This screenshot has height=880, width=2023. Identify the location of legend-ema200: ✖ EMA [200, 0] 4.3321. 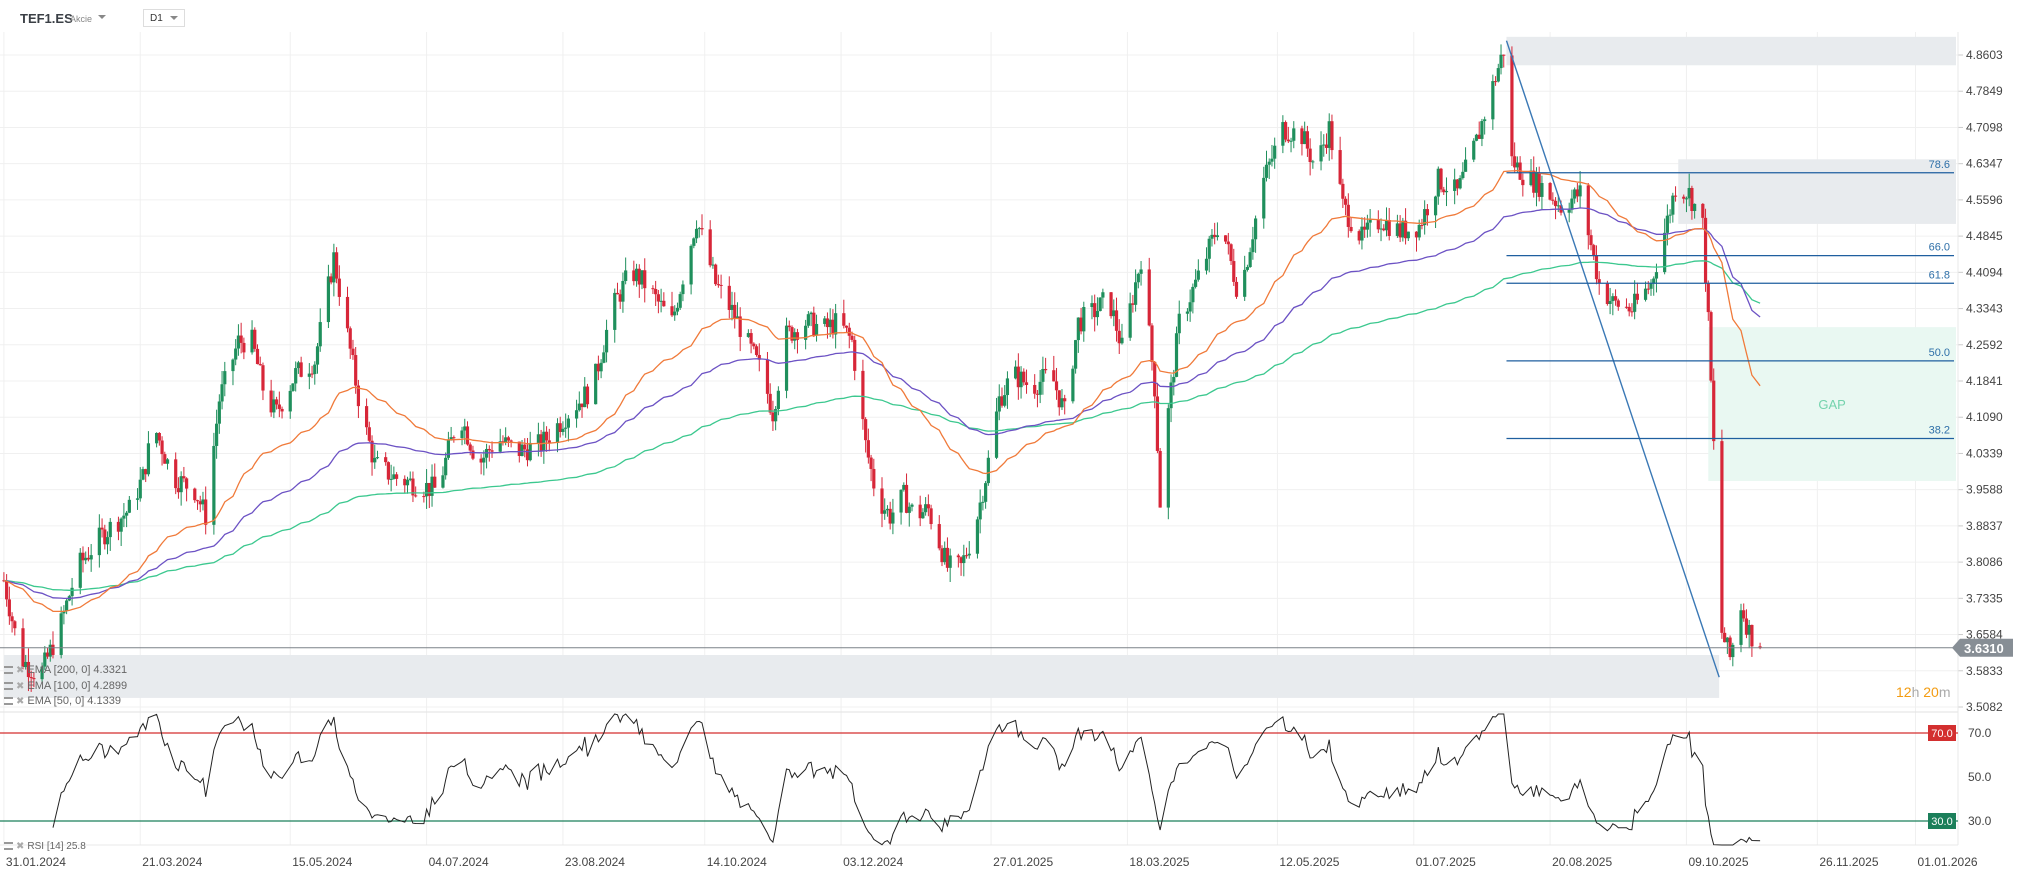
(65, 670).